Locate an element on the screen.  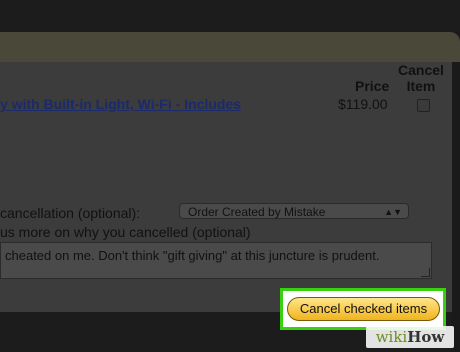
cancel-header-line2: Item is located at coordinates (421, 86).